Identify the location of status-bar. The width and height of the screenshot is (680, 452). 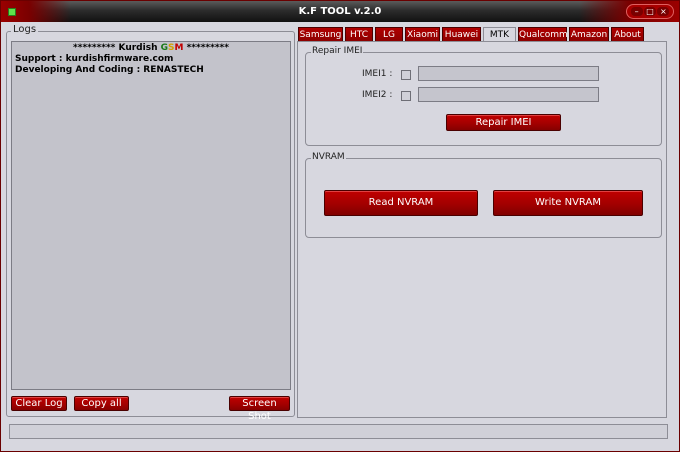
(338, 431).